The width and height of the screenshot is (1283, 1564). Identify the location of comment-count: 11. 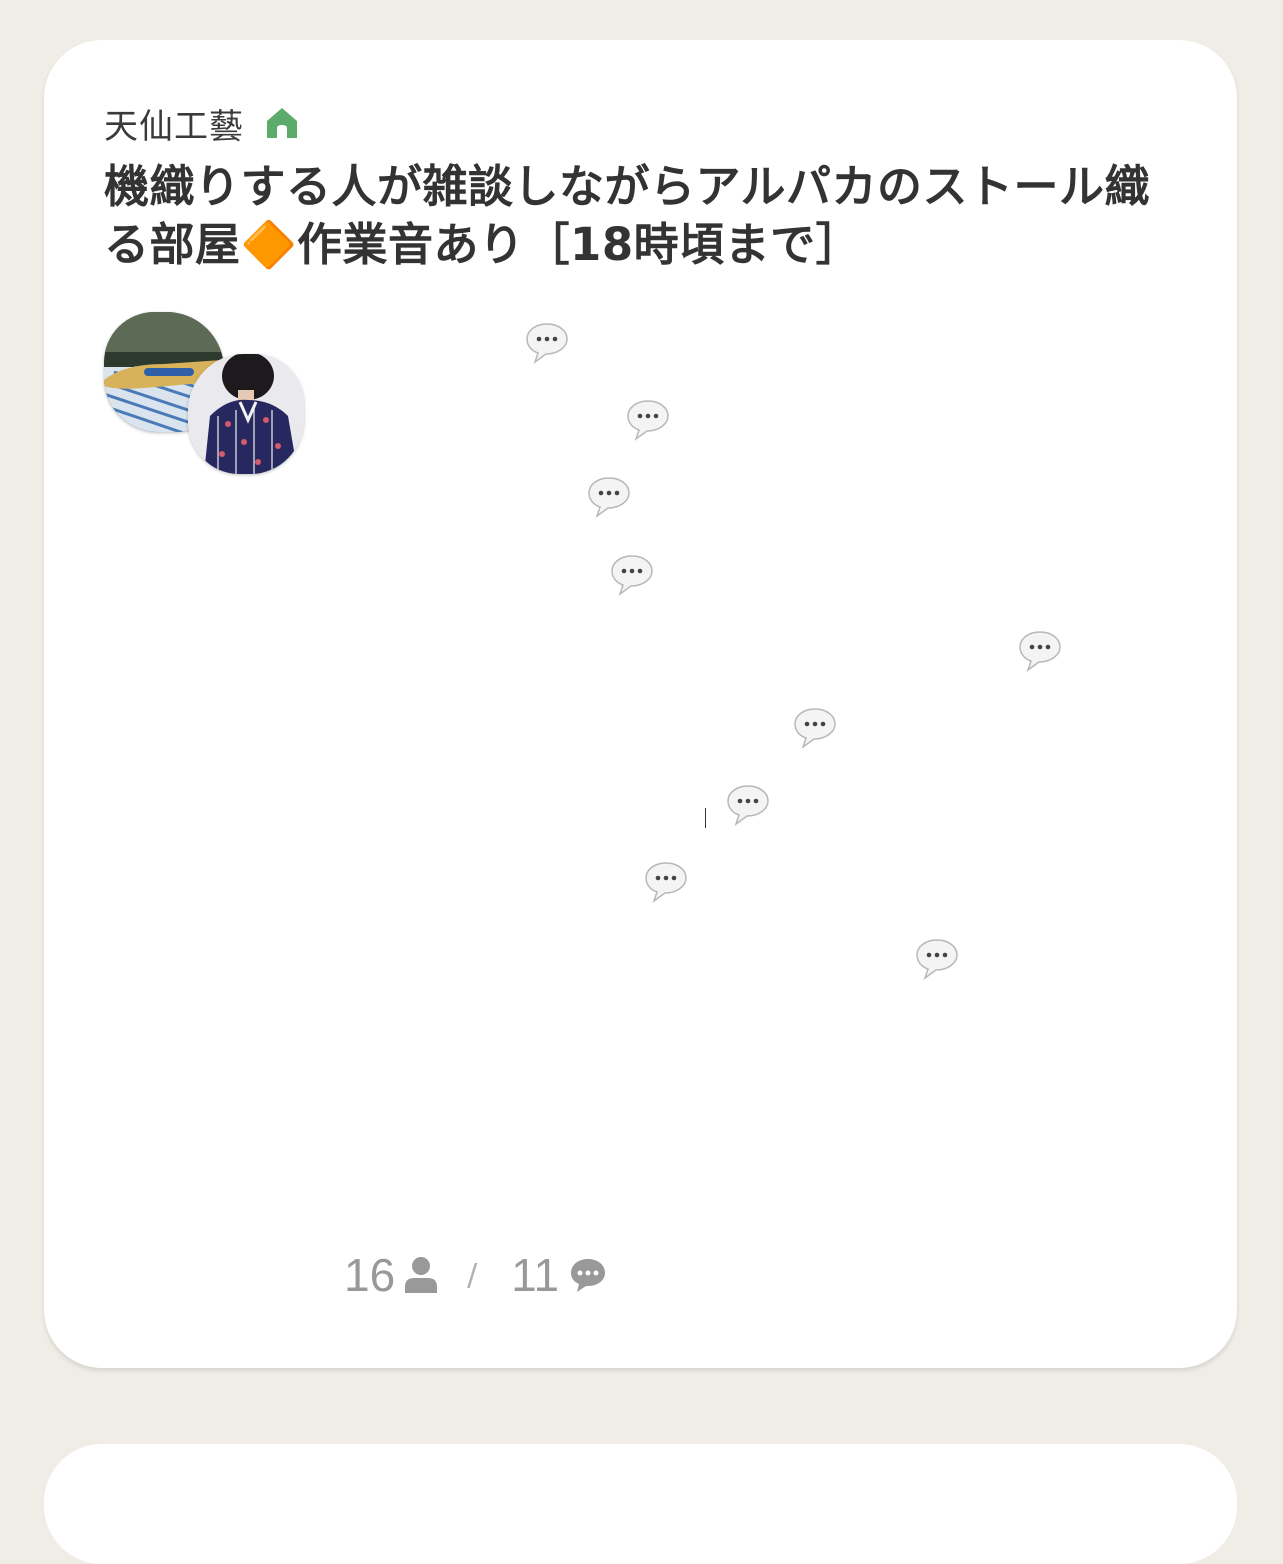
(535, 1275).